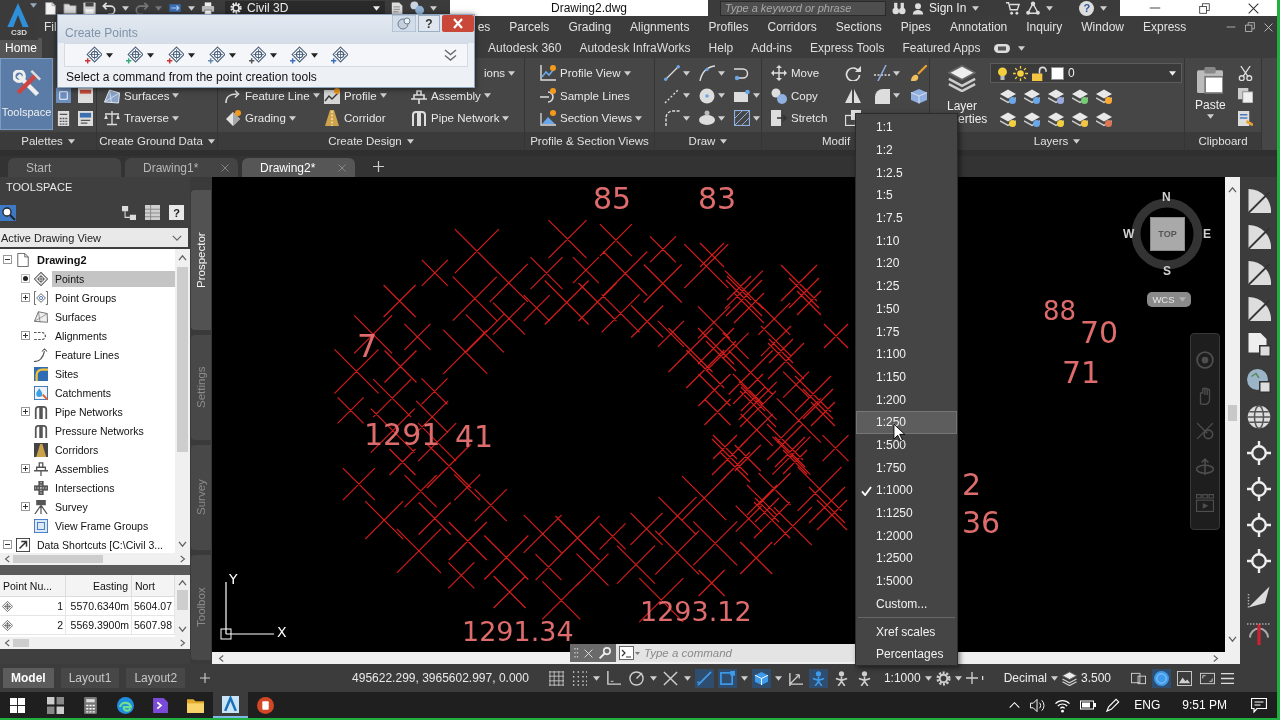 Image resolution: width=1280 pixels, height=720 pixels. What do you see at coordinates (795, 678) in the screenshot?
I see `axes-arrow-icon` at bounding box center [795, 678].